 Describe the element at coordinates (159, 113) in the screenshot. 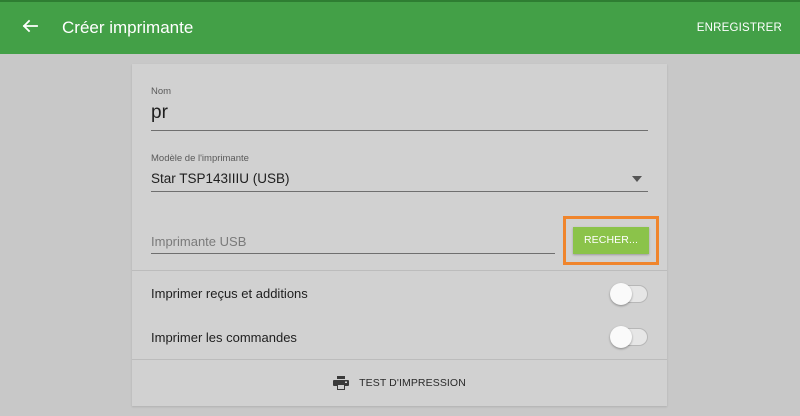

I see `name-field: pr` at that location.